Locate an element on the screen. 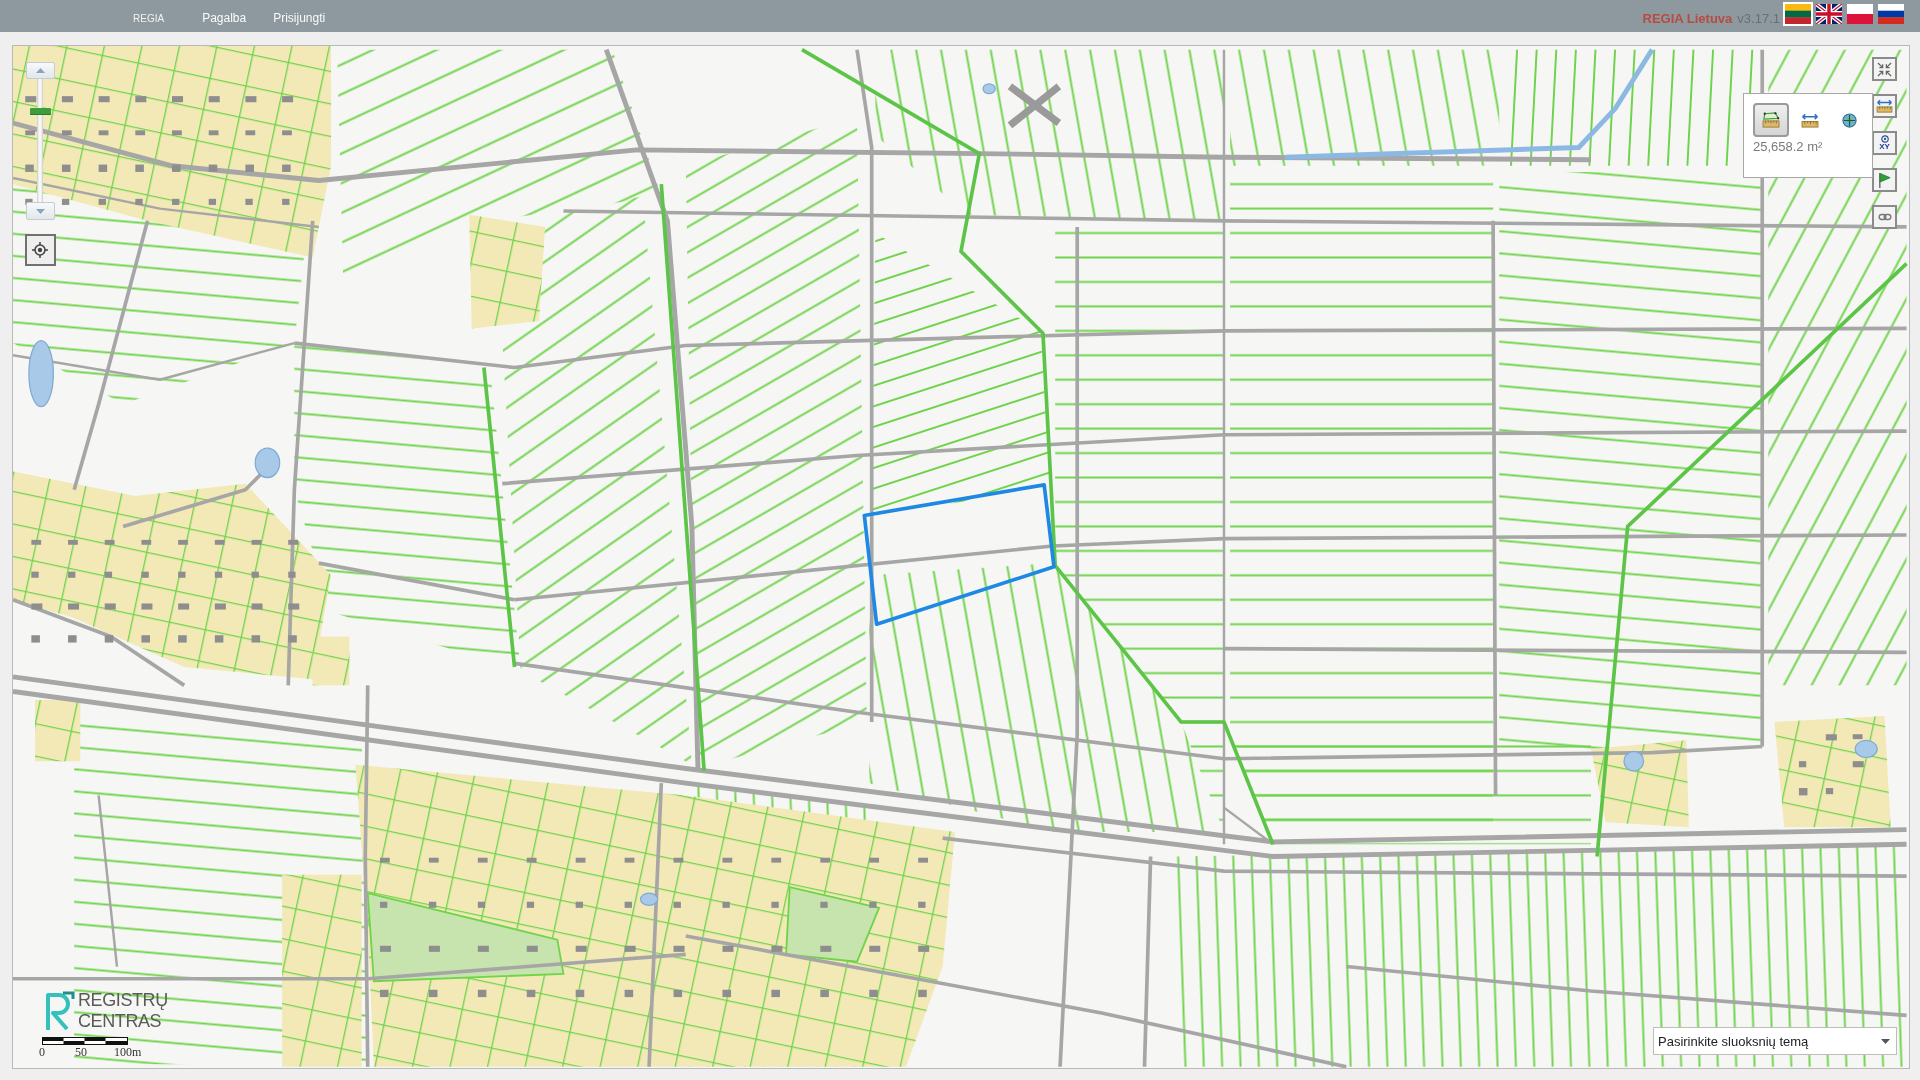 The height and width of the screenshot is (1080, 1920). zoom-out-button is located at coordinates (40, 211).